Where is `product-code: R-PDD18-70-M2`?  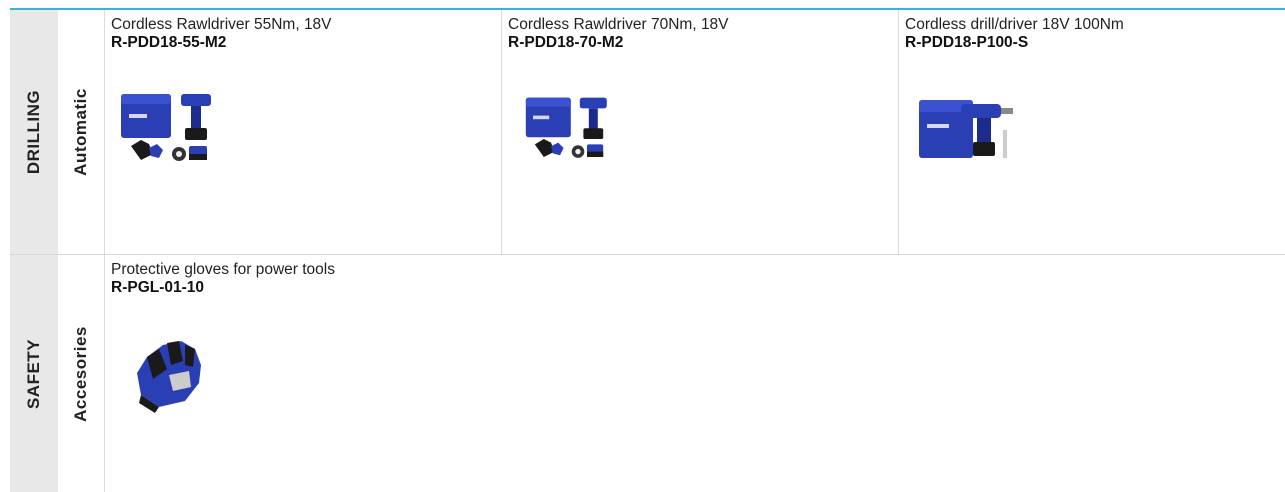
product-code: R-PDD18-70-M2 is located at coordinates (566, 42).